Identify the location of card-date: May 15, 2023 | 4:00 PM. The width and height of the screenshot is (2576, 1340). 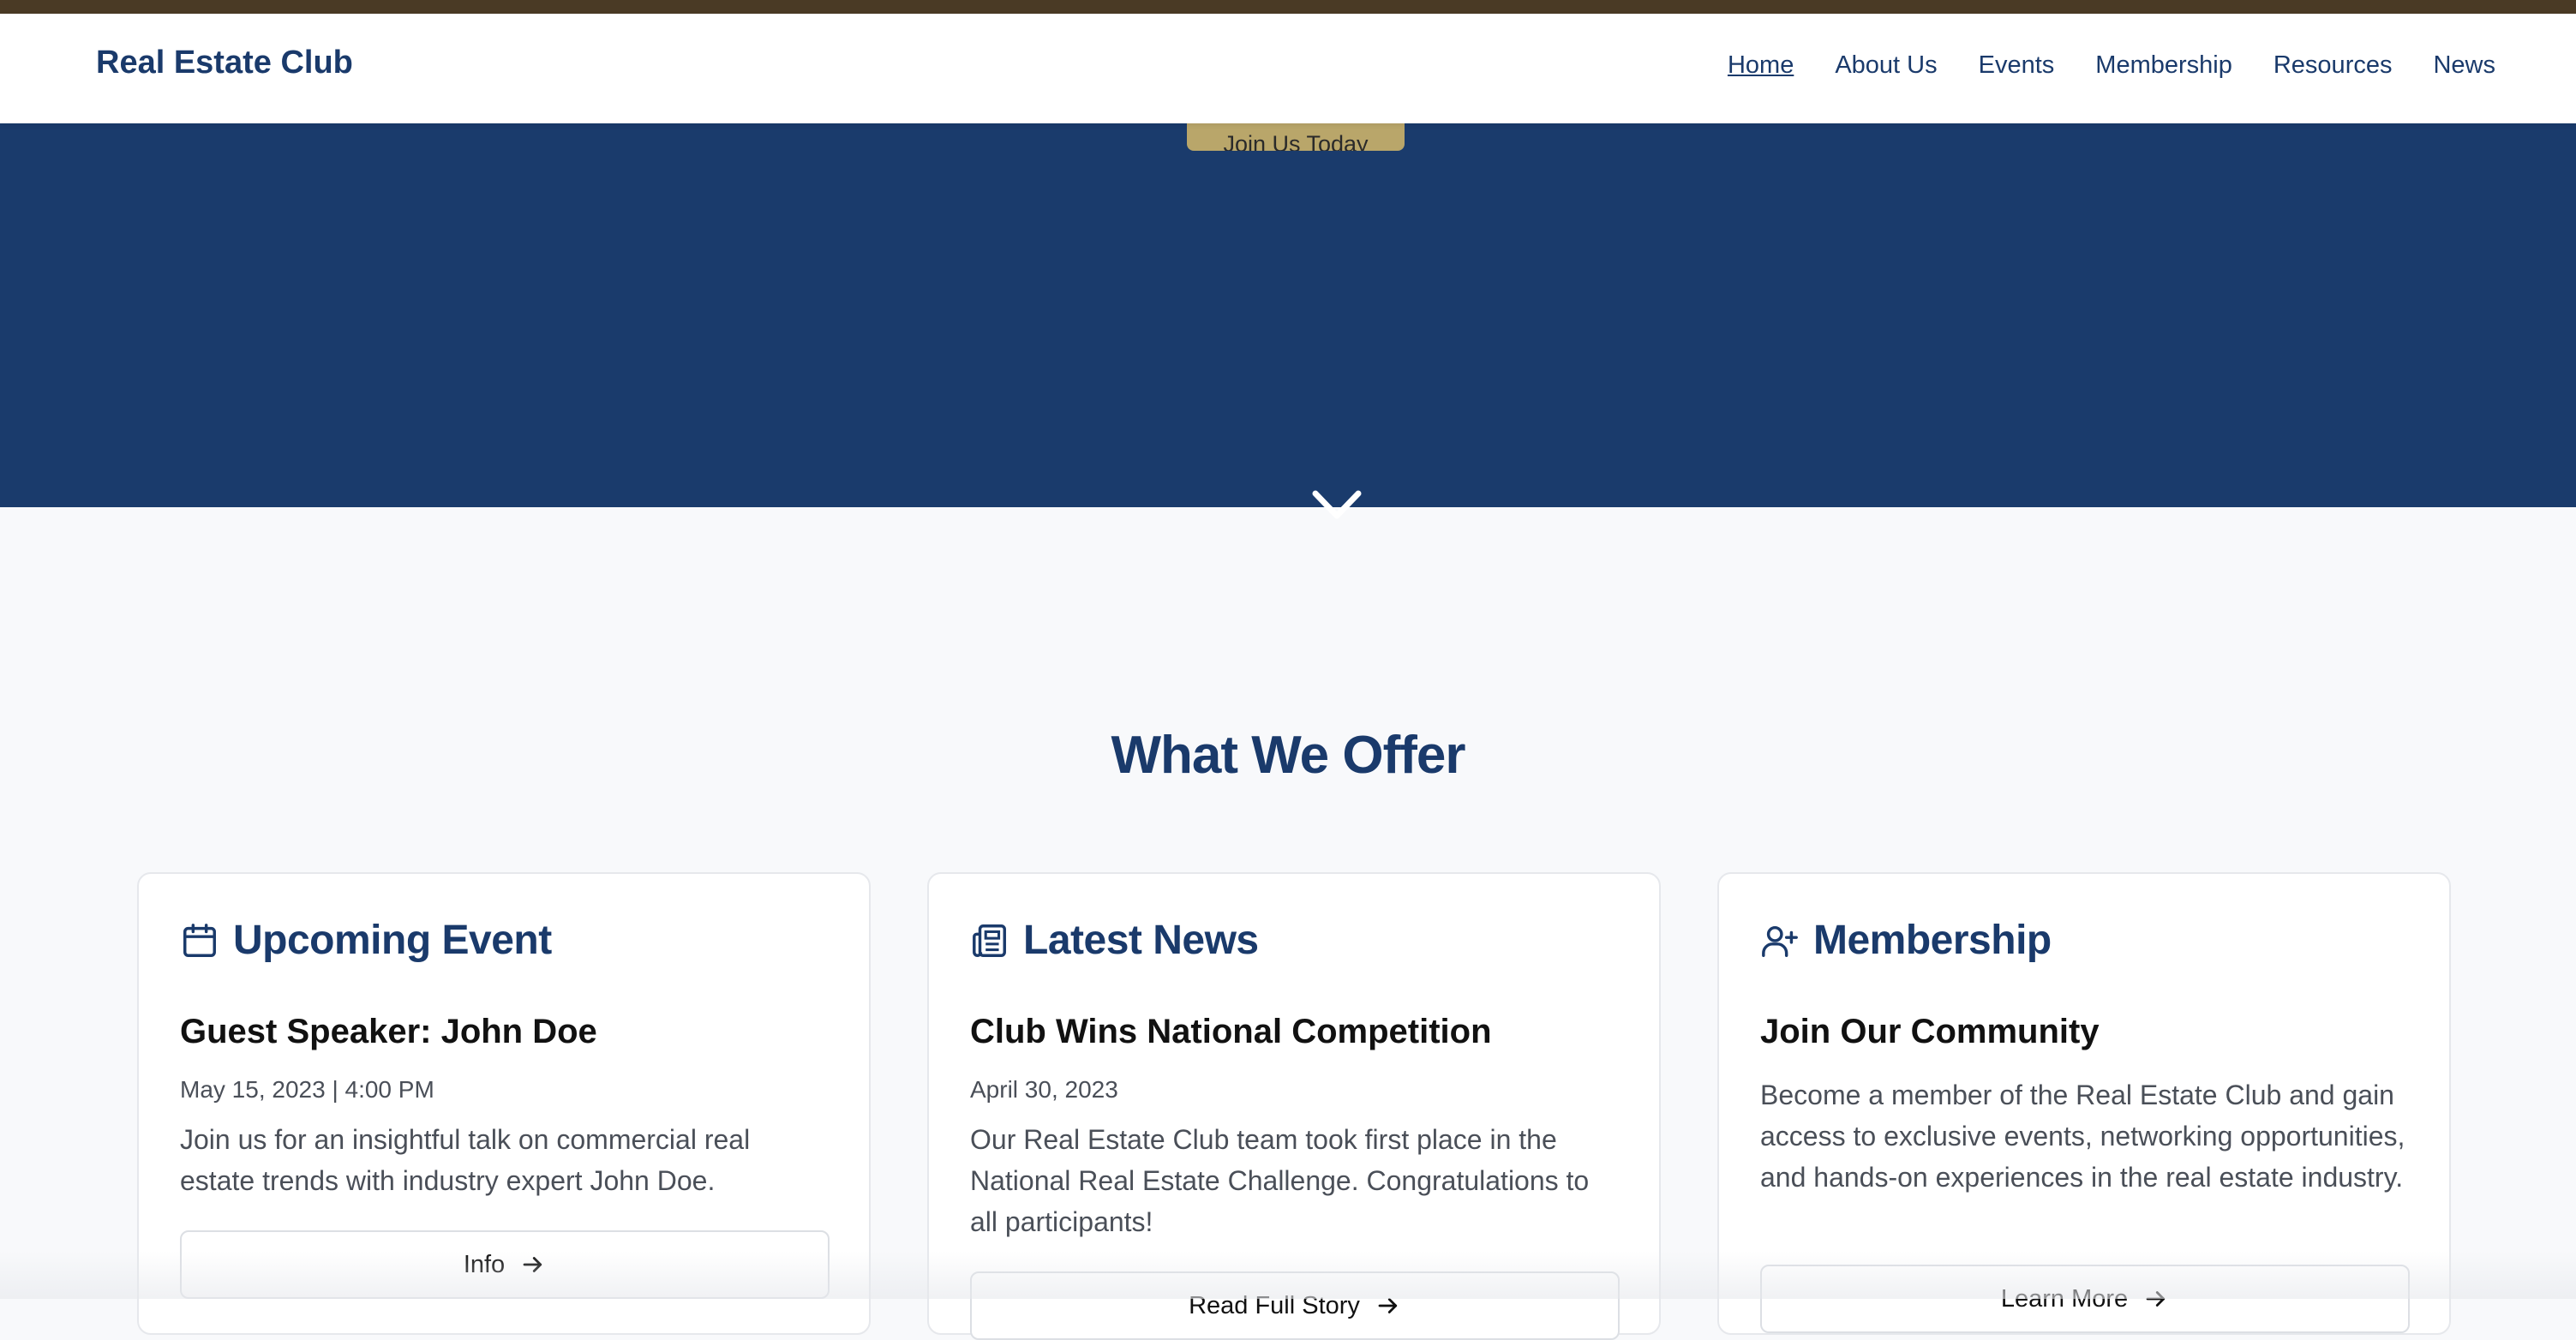
(307, 1089).